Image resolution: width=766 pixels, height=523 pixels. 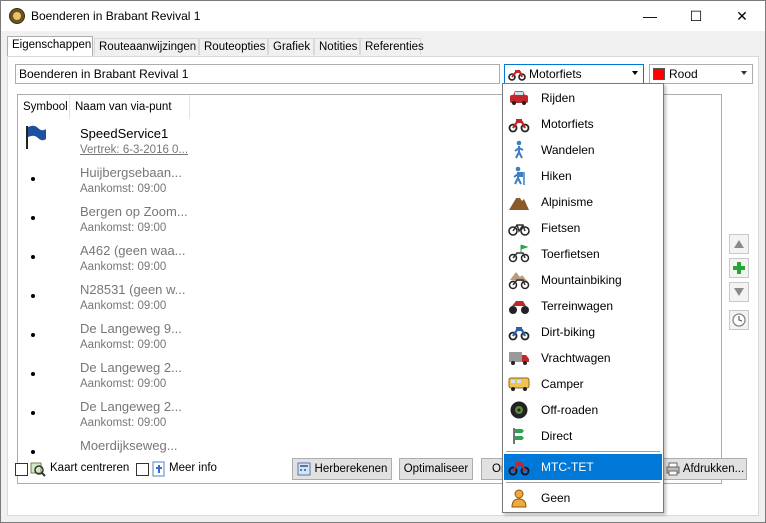 I want to click on vehicle-option-geen: Geen, so click(x=583, y=498).